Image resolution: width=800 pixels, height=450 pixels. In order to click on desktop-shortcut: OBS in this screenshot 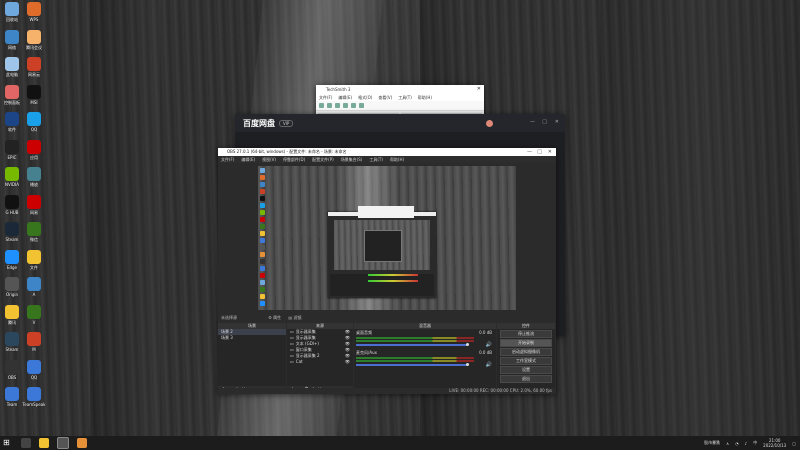, I will do `click(12, 373)`.